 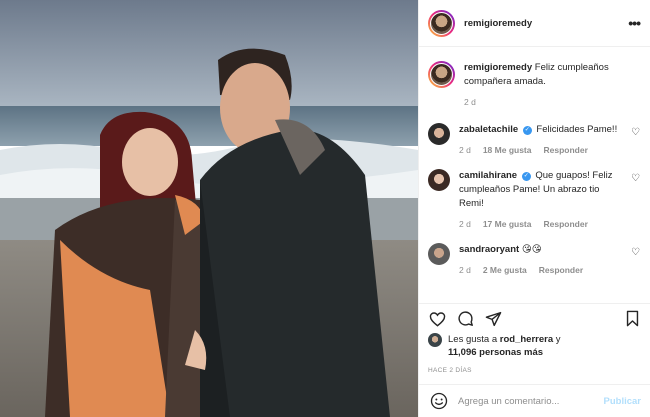 What do you see at coordinates (577, 129) in the screenshot?
I see `comment-text: Felicidades Pame!!` at bounding box center [577, 129].